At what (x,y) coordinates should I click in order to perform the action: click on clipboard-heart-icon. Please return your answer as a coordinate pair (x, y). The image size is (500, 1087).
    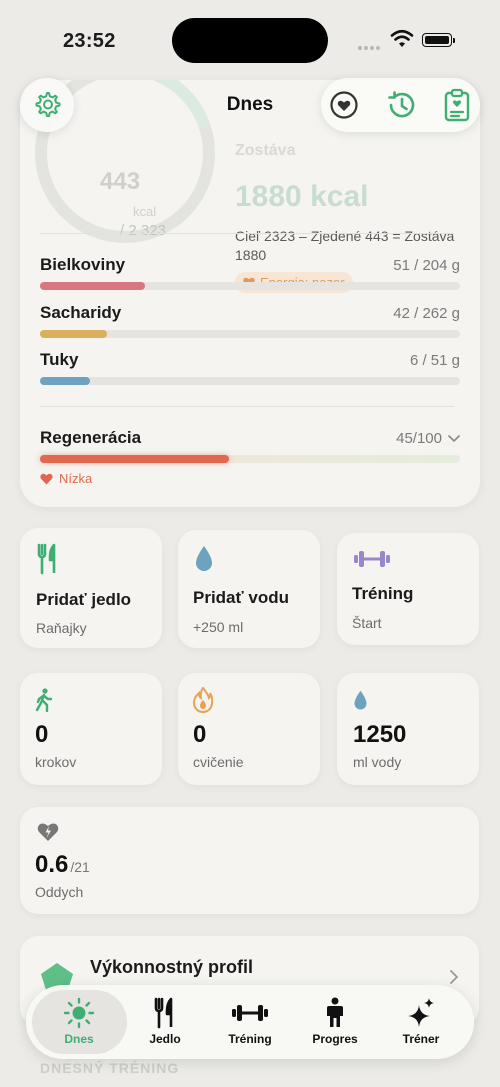
    Looking at the image, I should click on (457, 105).